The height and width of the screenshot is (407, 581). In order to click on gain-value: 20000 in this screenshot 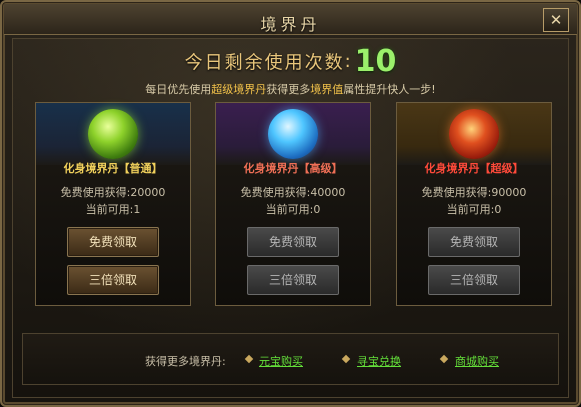, I will do `click(148, 192)`.